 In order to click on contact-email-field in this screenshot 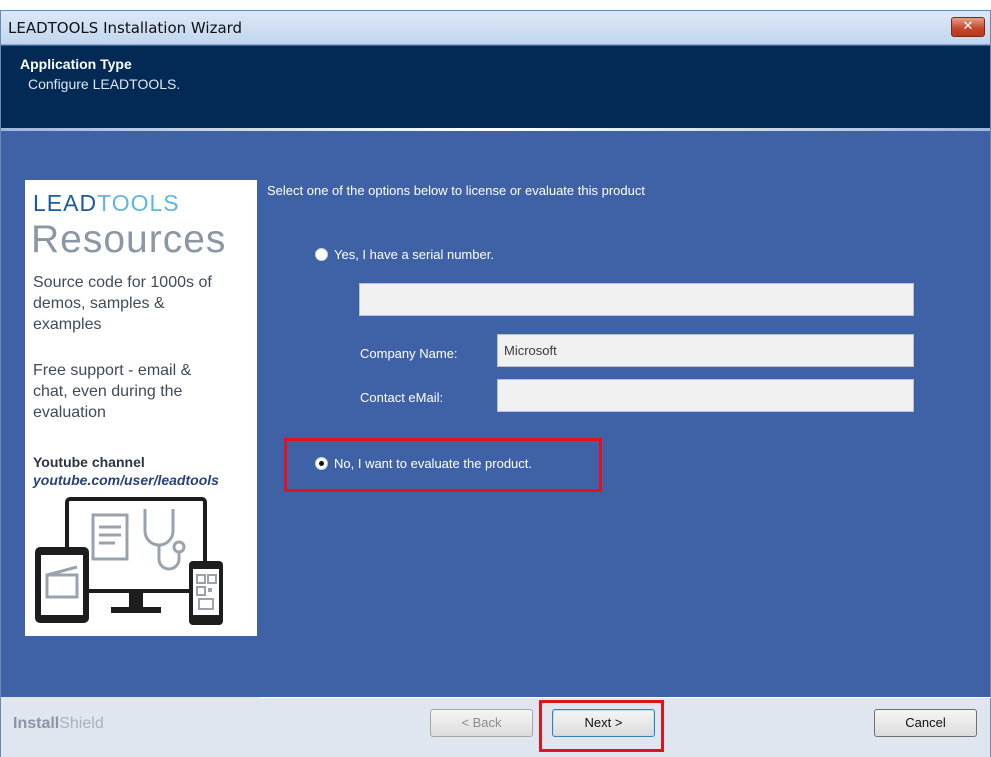, I will do `click(705, 395)`.